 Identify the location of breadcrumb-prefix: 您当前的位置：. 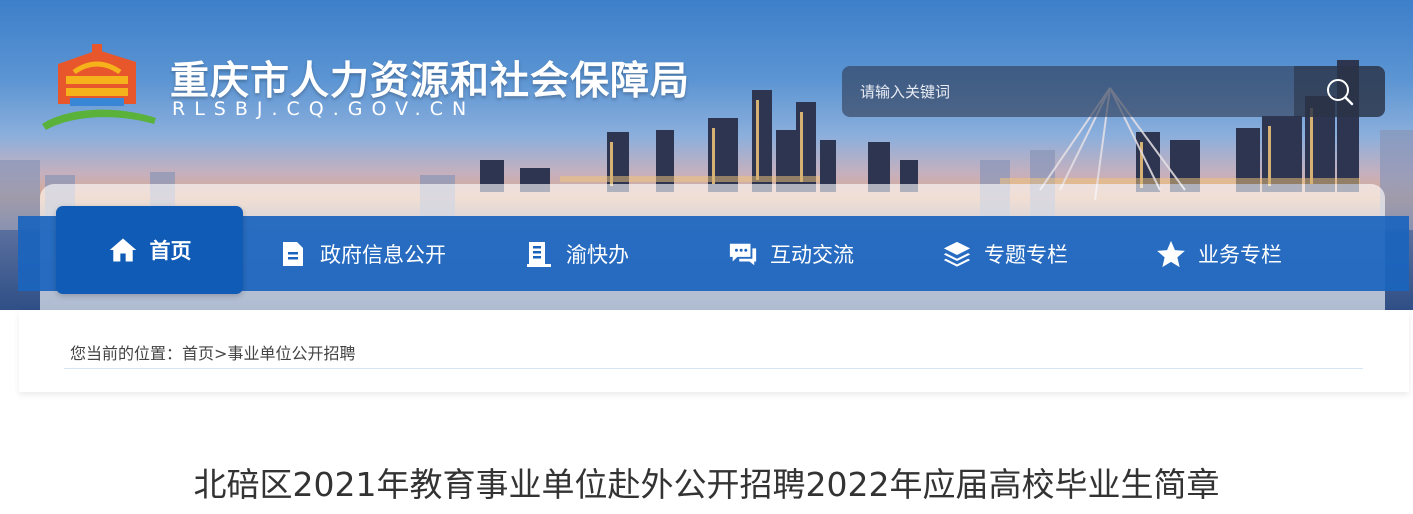
(126, 353).